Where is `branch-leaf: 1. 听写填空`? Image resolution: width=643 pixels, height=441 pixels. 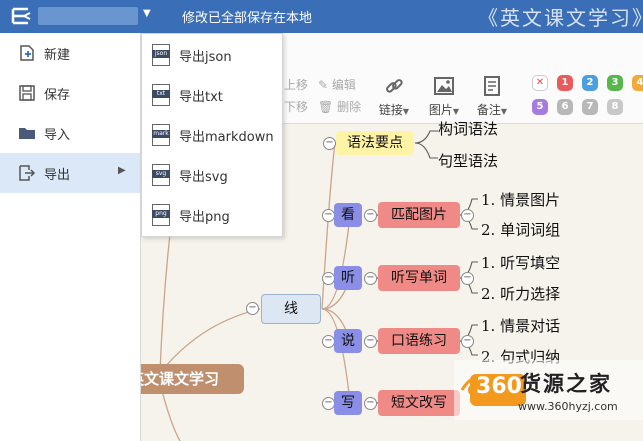 branch-leaf: 1. 听写填空 is located at coordinates (520, 262).